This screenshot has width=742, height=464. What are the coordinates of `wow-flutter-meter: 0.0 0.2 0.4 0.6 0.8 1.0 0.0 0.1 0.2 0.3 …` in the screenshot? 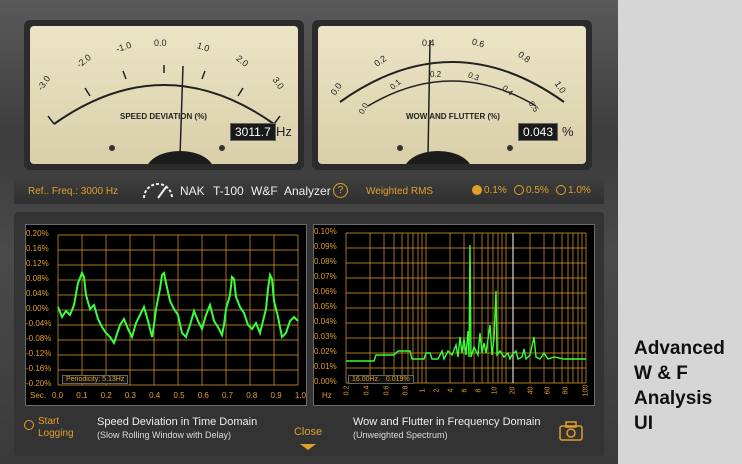 It's located at (452, 95).